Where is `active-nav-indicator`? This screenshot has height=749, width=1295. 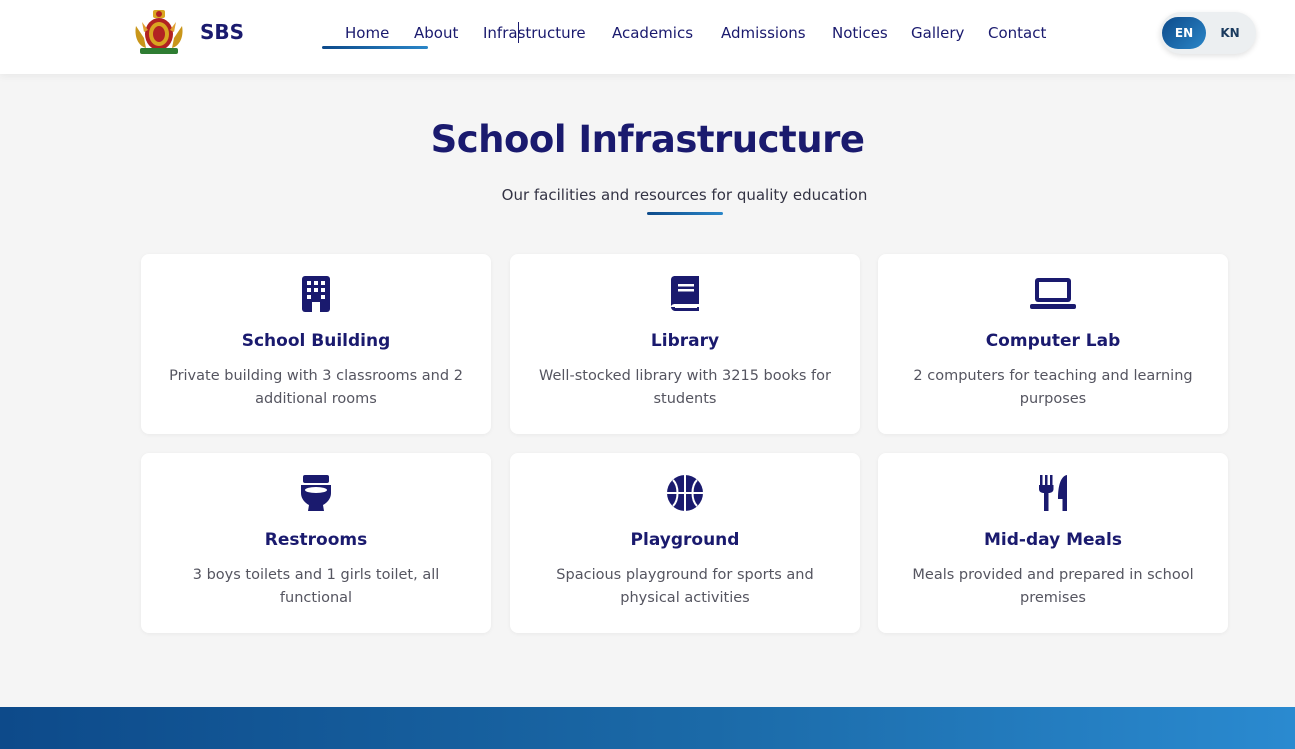 active-nav-indicator is located at coordinates (375, 47).